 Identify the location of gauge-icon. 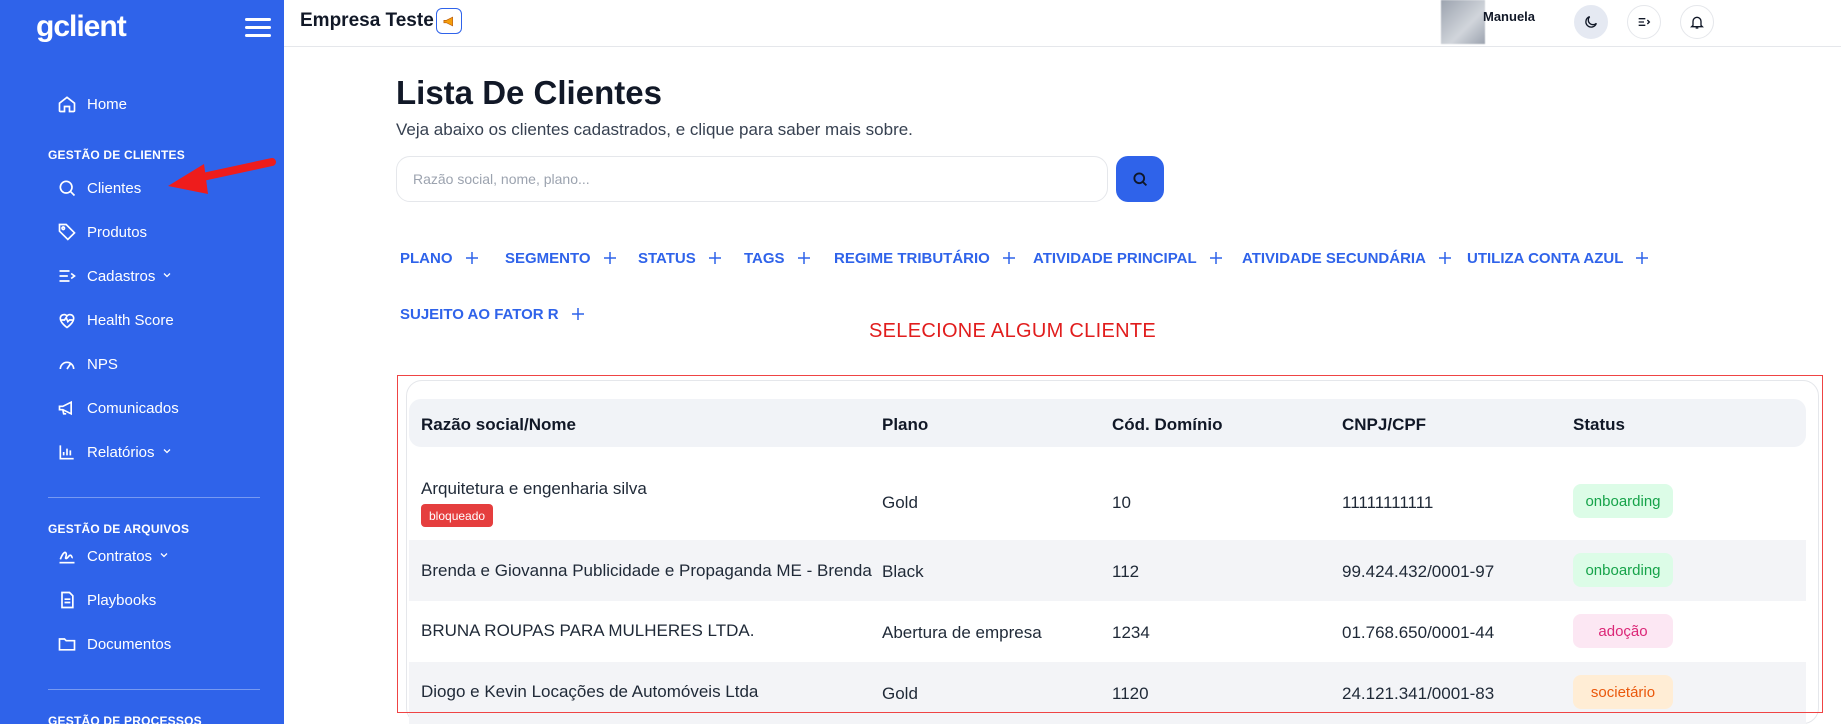
(67, 364).